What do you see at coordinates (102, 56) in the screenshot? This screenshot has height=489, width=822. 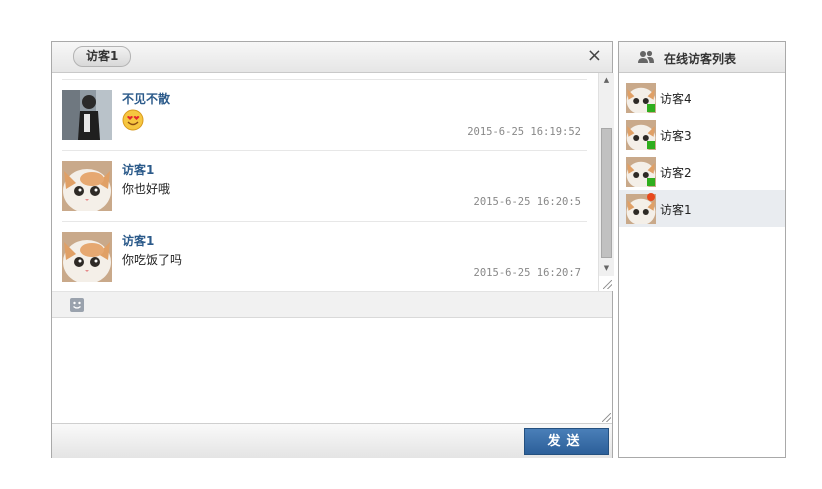 I see `chat-tab: 访客1` at bounding box center [102, 56].